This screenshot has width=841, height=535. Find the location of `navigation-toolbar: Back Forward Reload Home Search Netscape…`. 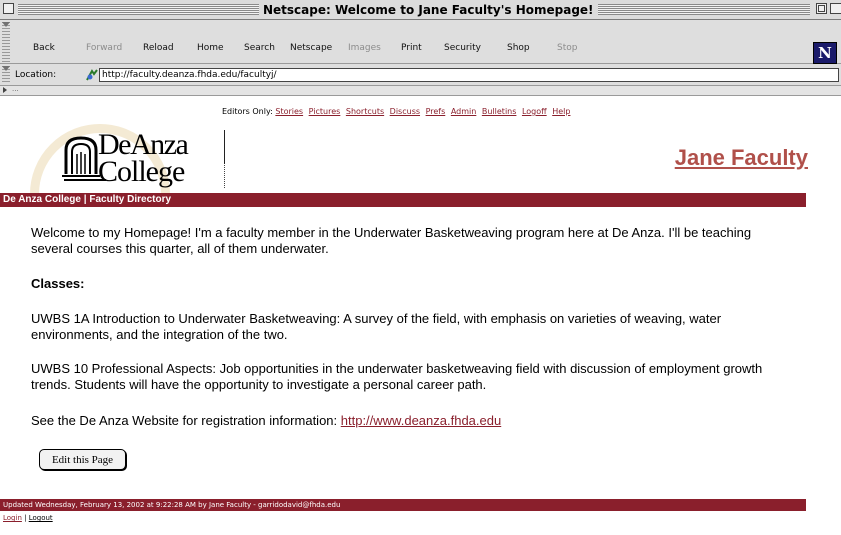

navigation-toolbar: Back Forward Reload Home Search Netscape… is located at coordinates (420, 42).